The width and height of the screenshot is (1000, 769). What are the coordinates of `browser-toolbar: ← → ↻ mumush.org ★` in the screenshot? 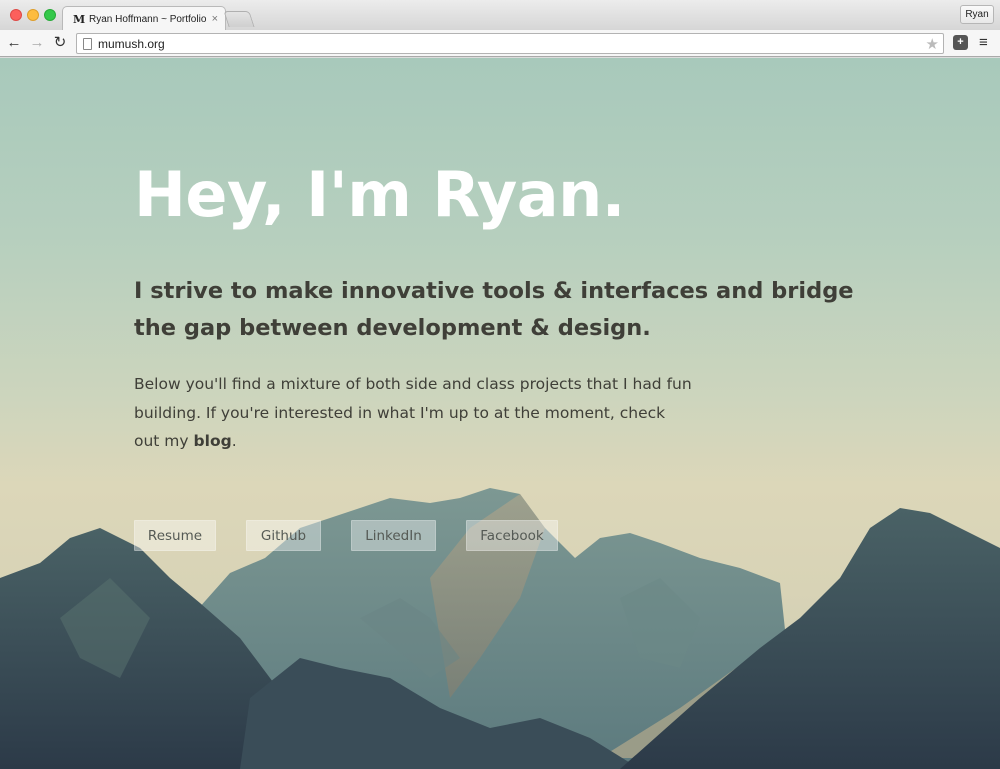 It's located at (500, 43).